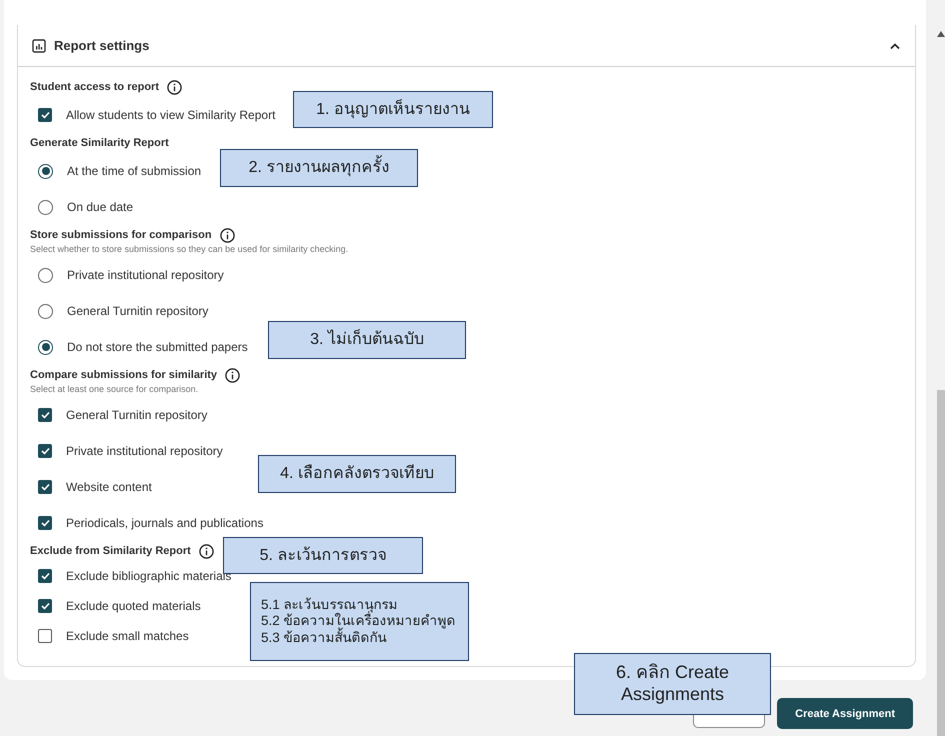  Describe the element at coordinates (393, 109) in the screenshot. I see `annotation-tooltip: 1. อนุญาตเห็นรายงาน` at that location.